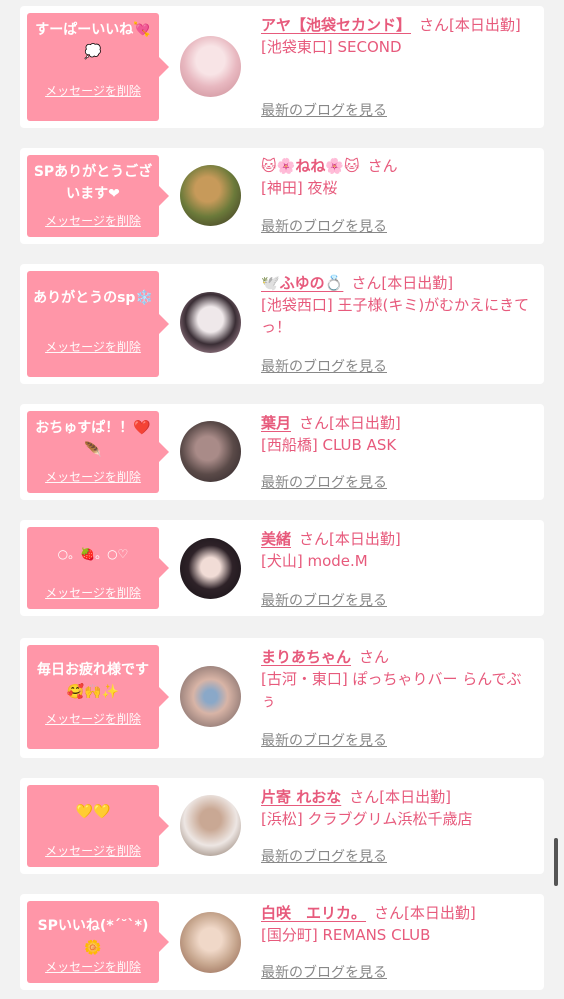 The width and height of the screenshot is (564, 999). I want to click on sender-name-link: 葉月, so click(276, 423).